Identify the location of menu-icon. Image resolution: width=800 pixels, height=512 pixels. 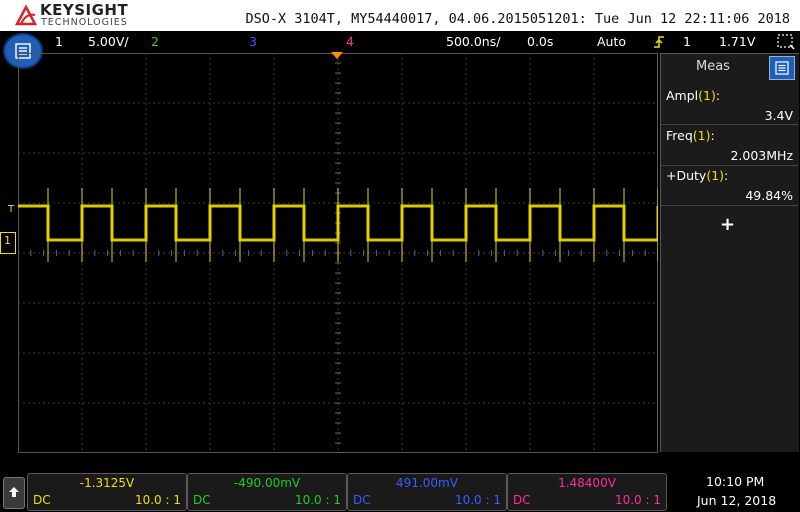
(782, 68).